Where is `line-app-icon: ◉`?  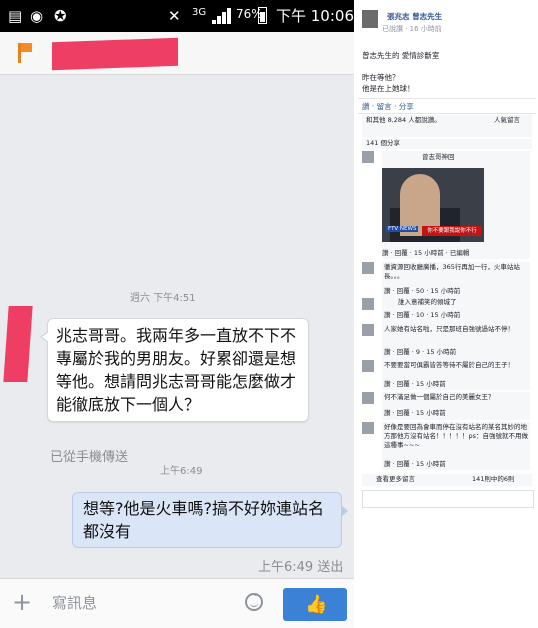 line-app-icon: ◉ is located at coordinates (37, 16).